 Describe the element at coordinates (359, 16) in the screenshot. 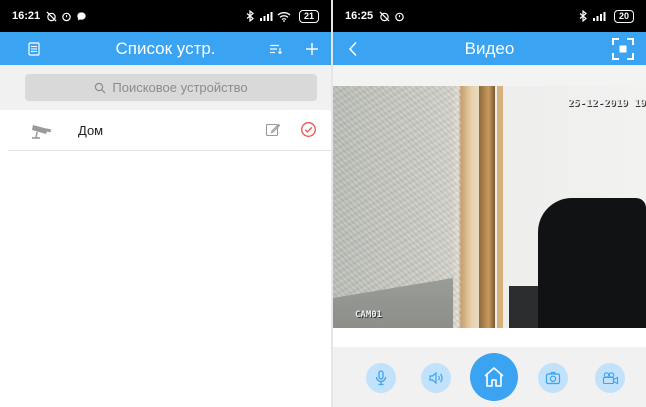

I see `status-time: 16:25` at that location.